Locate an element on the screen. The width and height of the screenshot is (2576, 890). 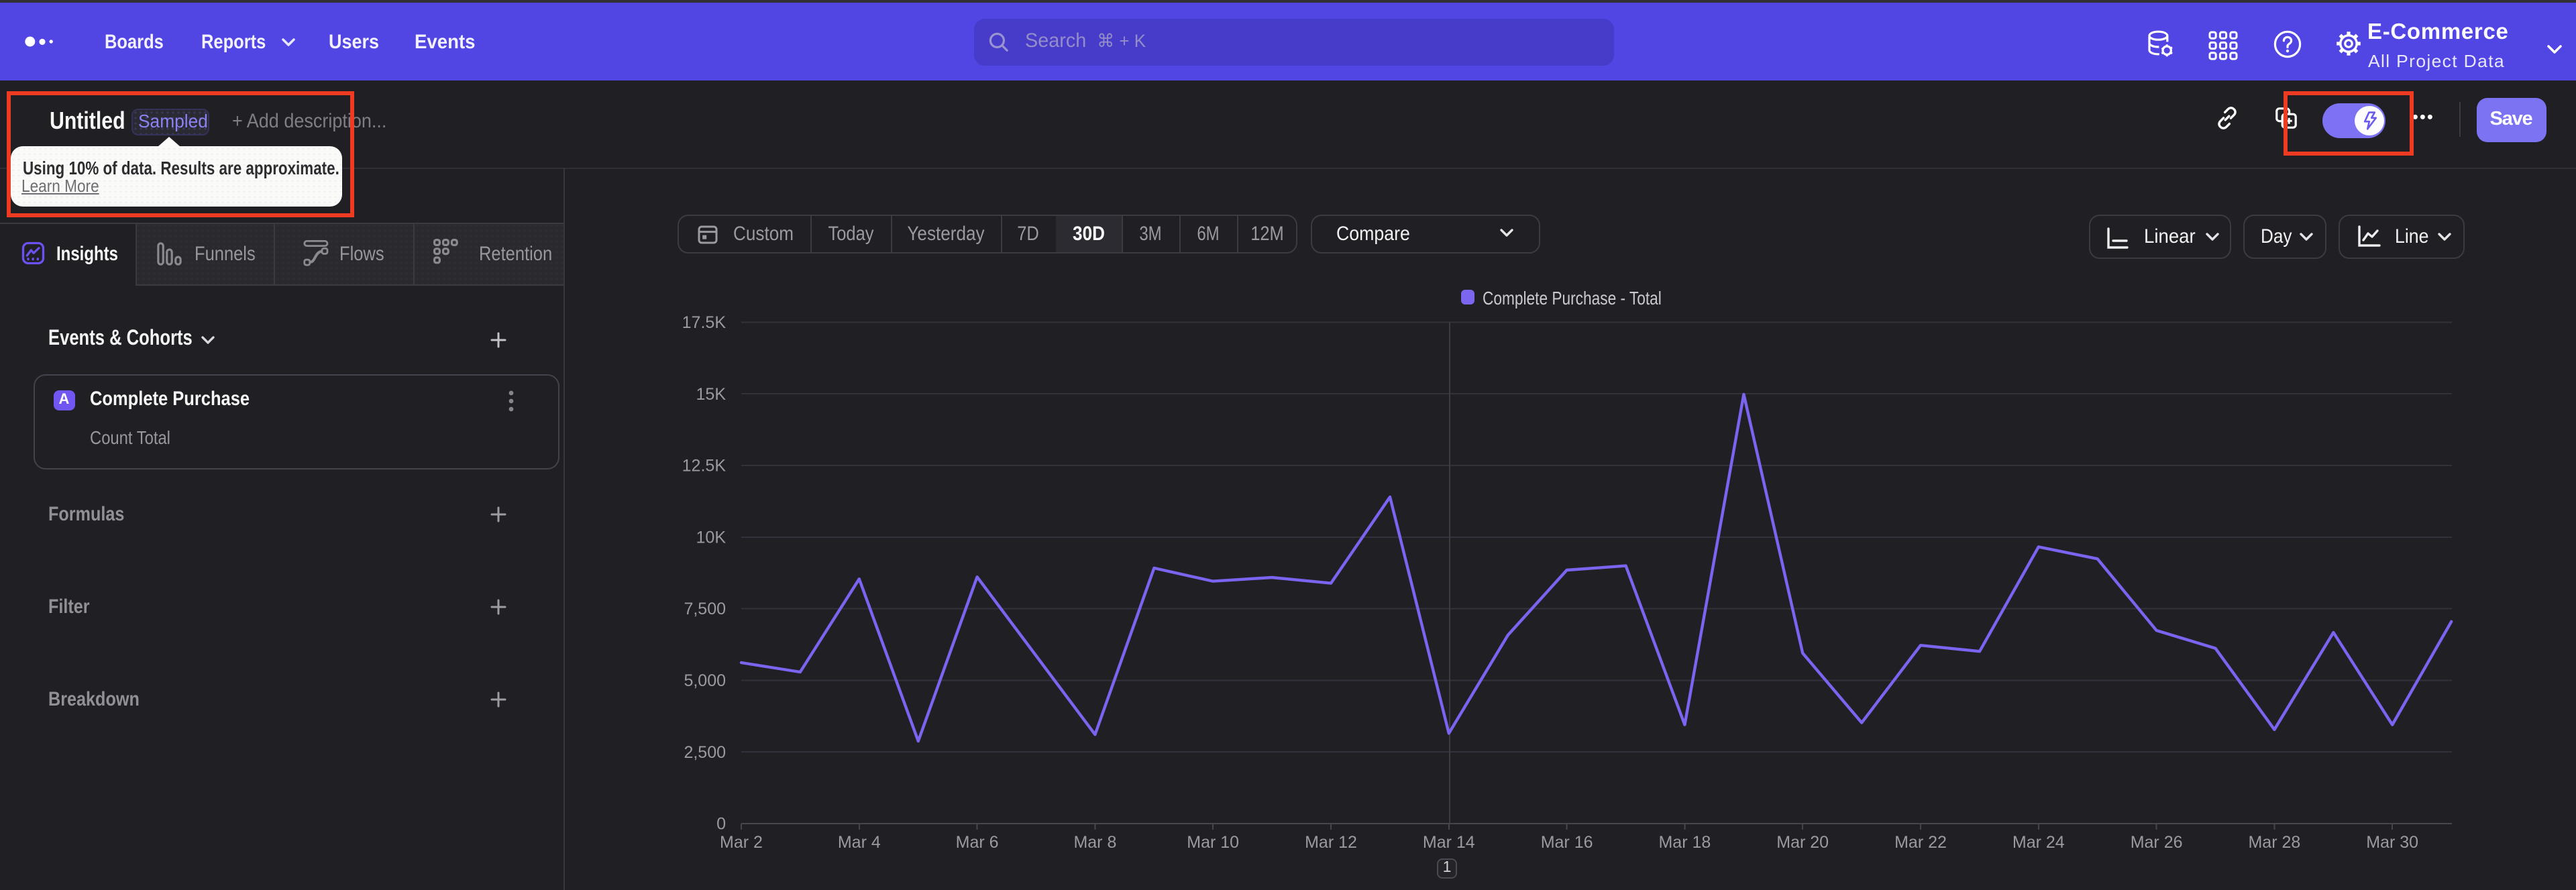
svg-text: 7,500 is located at coordinates (705, 609).